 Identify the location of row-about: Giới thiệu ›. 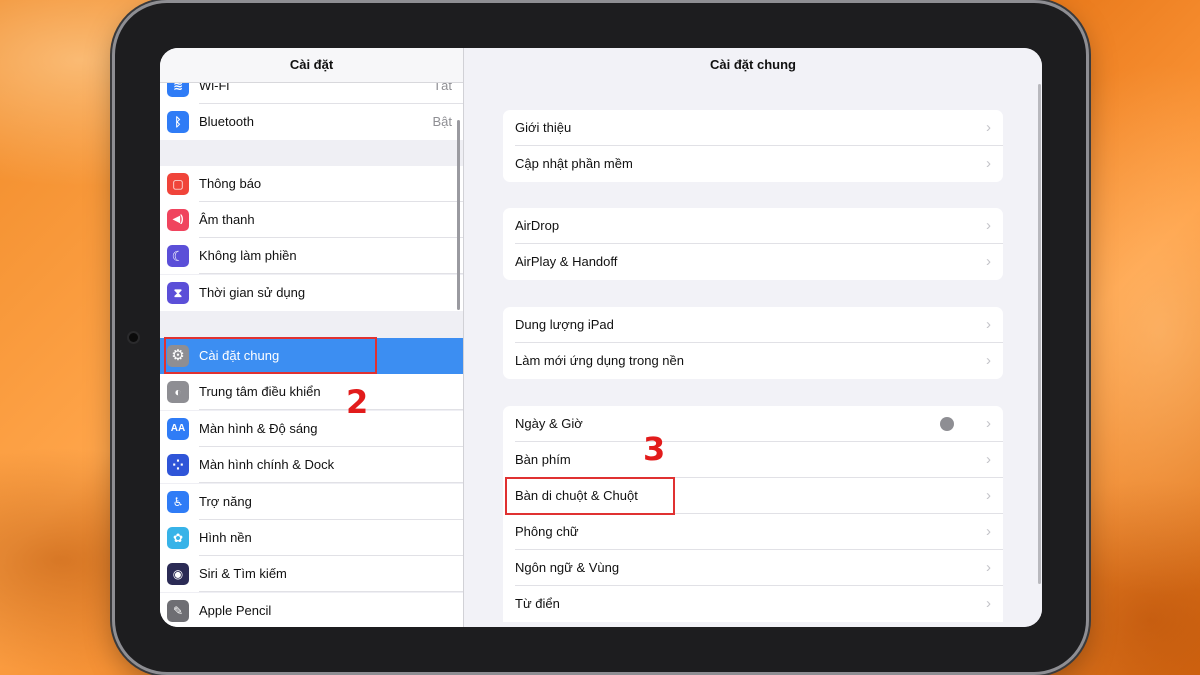
(753, 128).